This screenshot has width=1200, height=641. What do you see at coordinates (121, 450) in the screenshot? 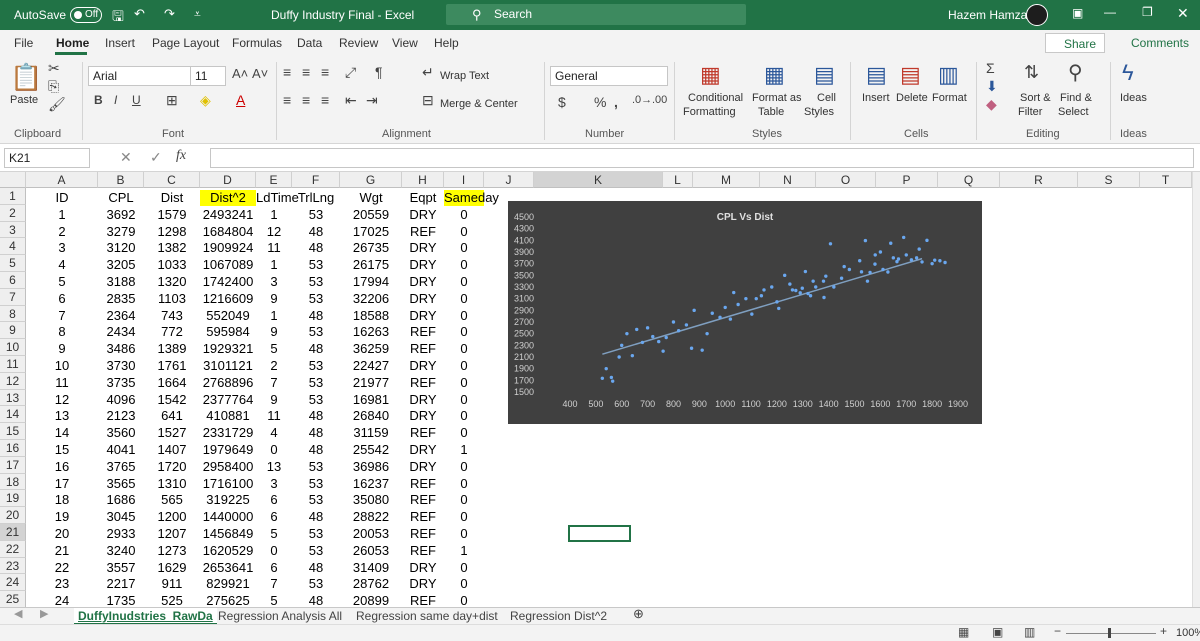
I see `table-cell: 4041` at bounding box center [121, 450].